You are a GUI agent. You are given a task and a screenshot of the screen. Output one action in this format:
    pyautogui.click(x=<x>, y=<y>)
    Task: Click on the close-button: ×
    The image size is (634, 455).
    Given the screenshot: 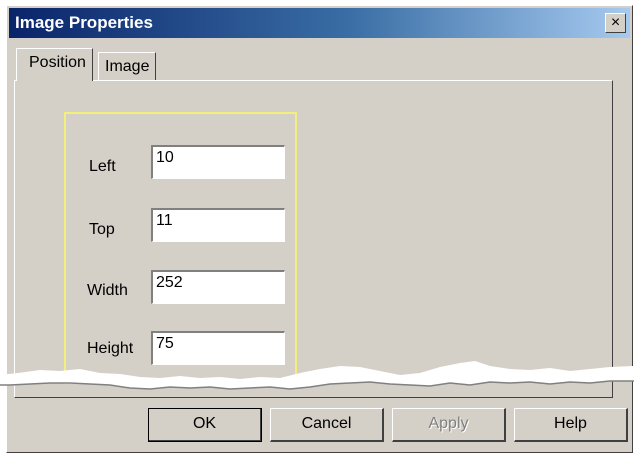 What is the action you would take?
    pyautogui.click(x=615, y=23)
    